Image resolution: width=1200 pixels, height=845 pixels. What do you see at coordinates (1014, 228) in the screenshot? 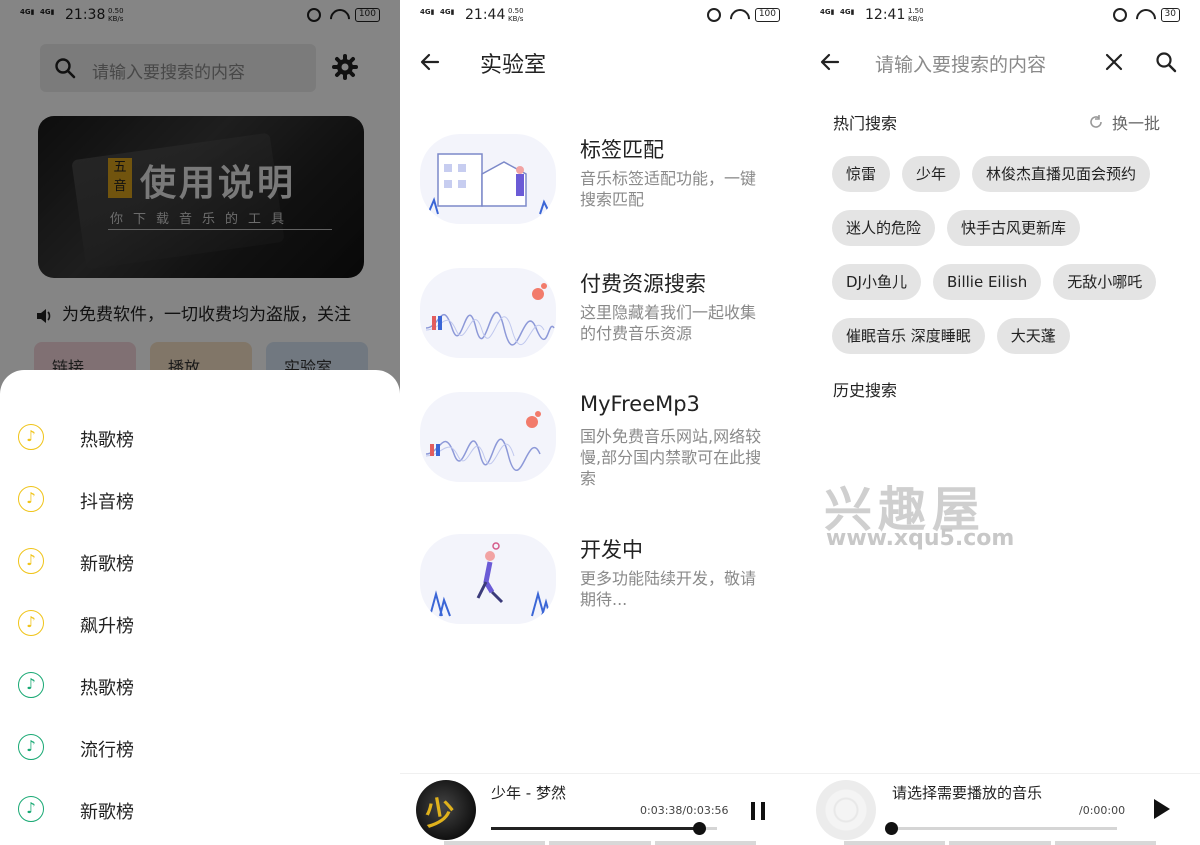
I see `search-chip: 快手古风更新库` at bounding box center [1014, 228].